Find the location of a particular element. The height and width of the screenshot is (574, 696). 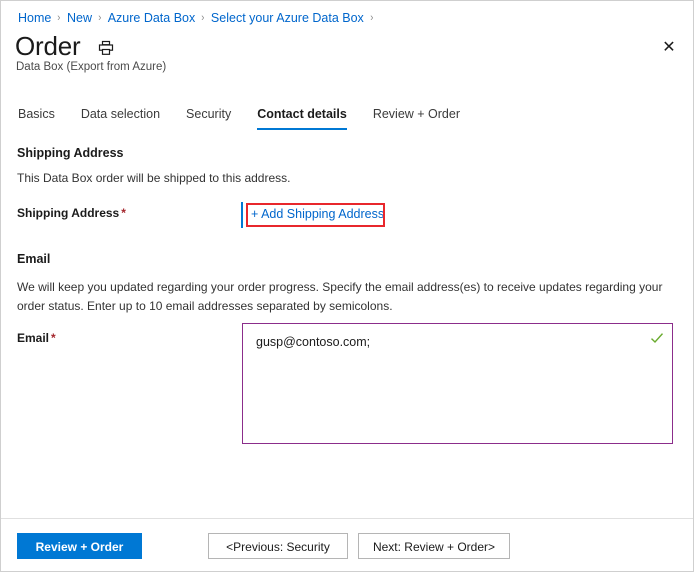

breadcrumb-item-home: Home is located at coordinates (34, 18).